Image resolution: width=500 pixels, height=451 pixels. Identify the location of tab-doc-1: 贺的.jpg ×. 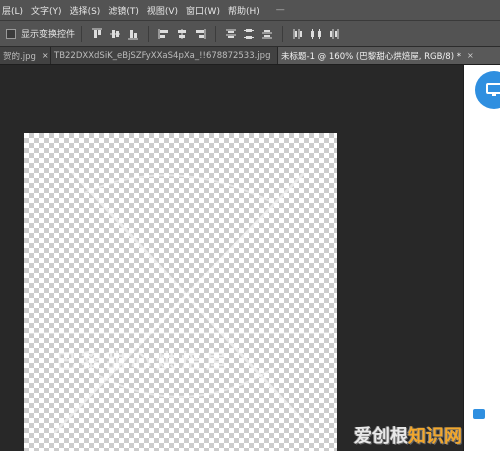
(25, 55).